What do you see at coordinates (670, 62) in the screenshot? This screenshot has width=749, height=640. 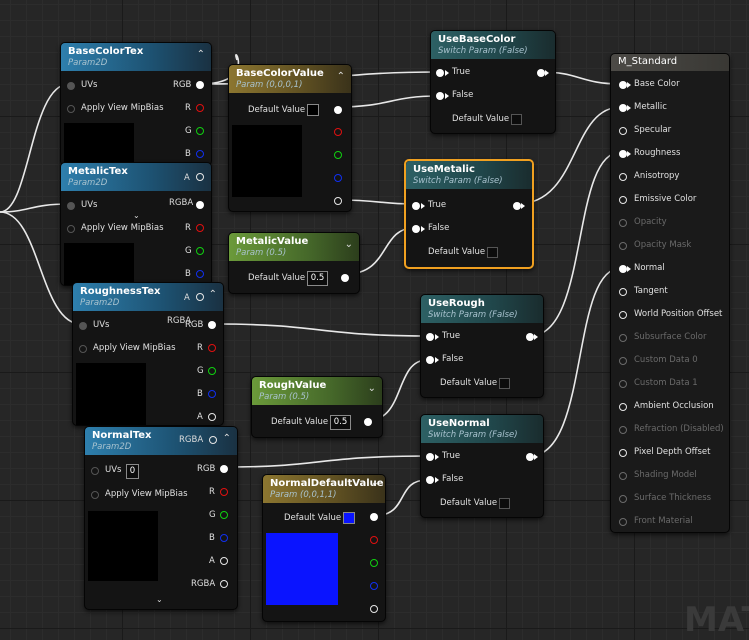 I see `node-header: M_Standard` at bounding box center [670, 62].